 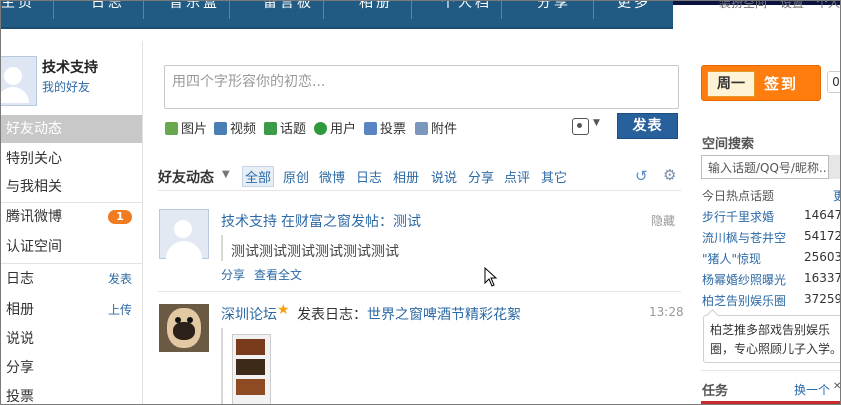 I want to click on at-icon, so click(x=320, y=128).